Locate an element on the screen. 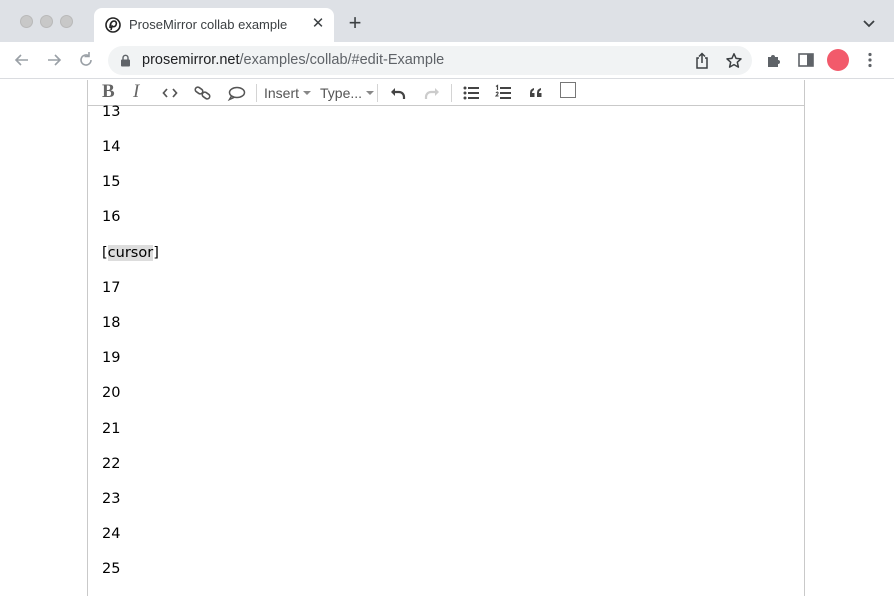  undo-icon is located at coordinates (398, 93).